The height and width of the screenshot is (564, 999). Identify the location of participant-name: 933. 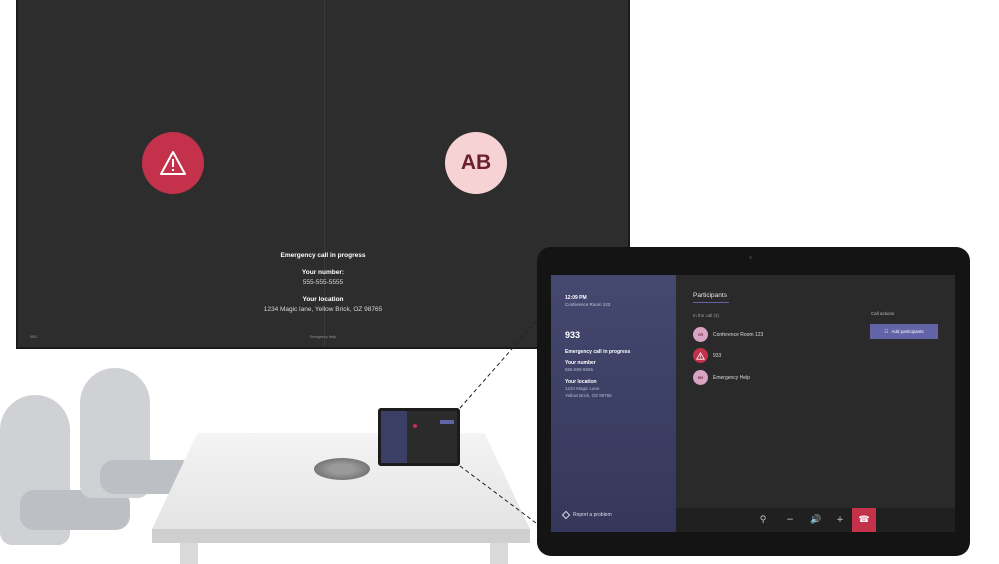
(717, 355).